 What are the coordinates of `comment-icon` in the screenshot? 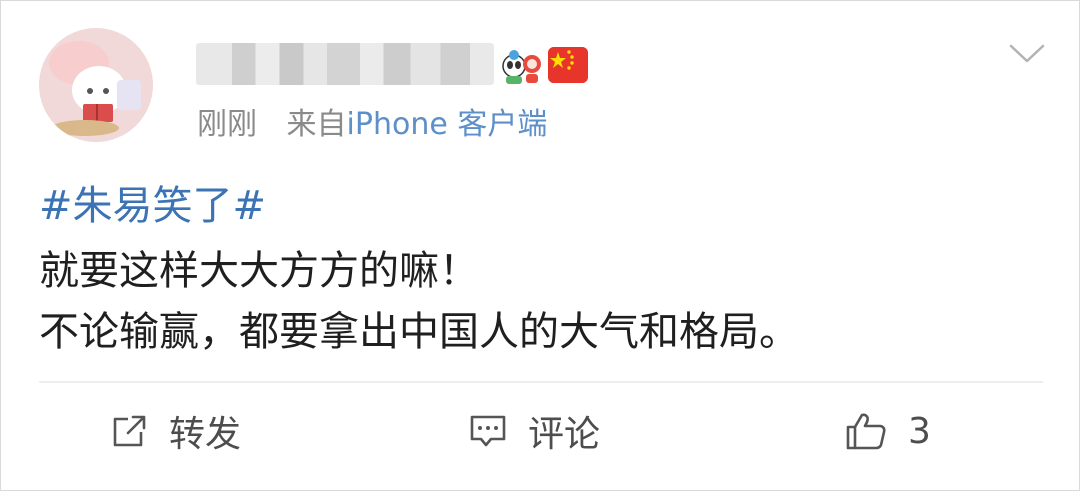 It's located at (488, 431).